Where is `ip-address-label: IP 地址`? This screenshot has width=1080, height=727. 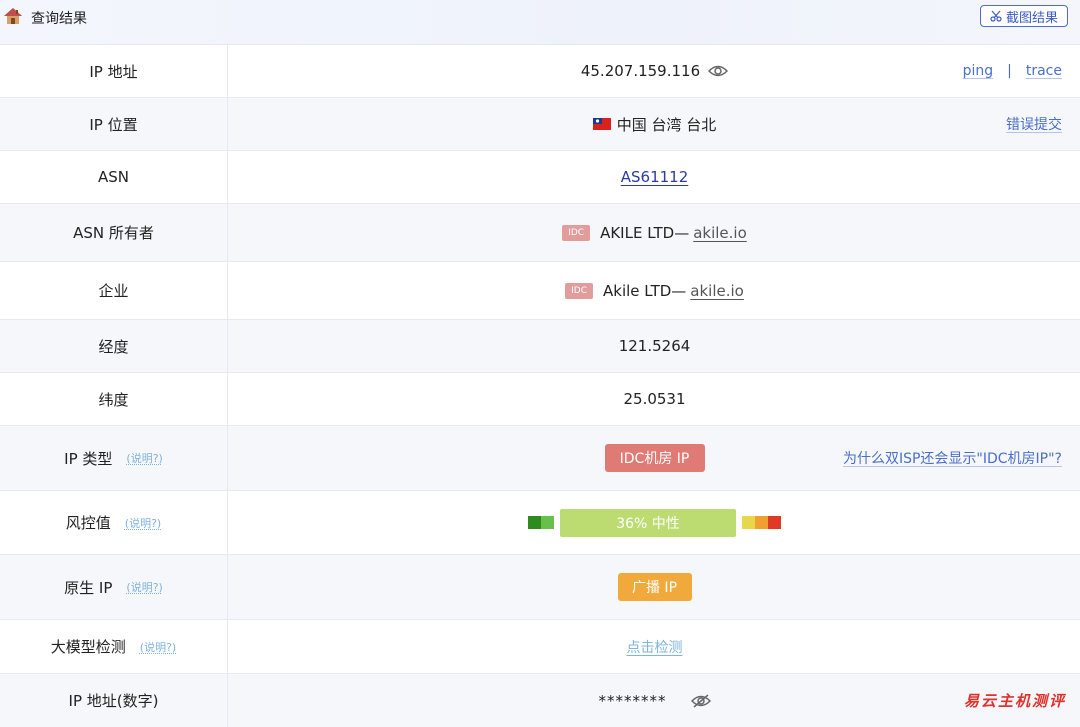 ip-address-label: IP 地址 is located at coordinates (114, 71).